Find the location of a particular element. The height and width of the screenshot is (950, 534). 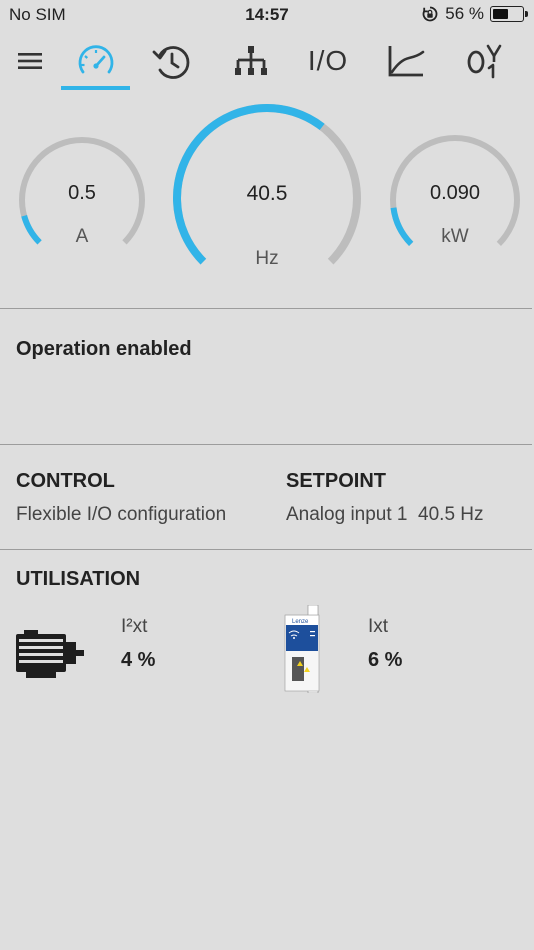

power-gauge: 0.090 kW is located at coordinates (455, 190).